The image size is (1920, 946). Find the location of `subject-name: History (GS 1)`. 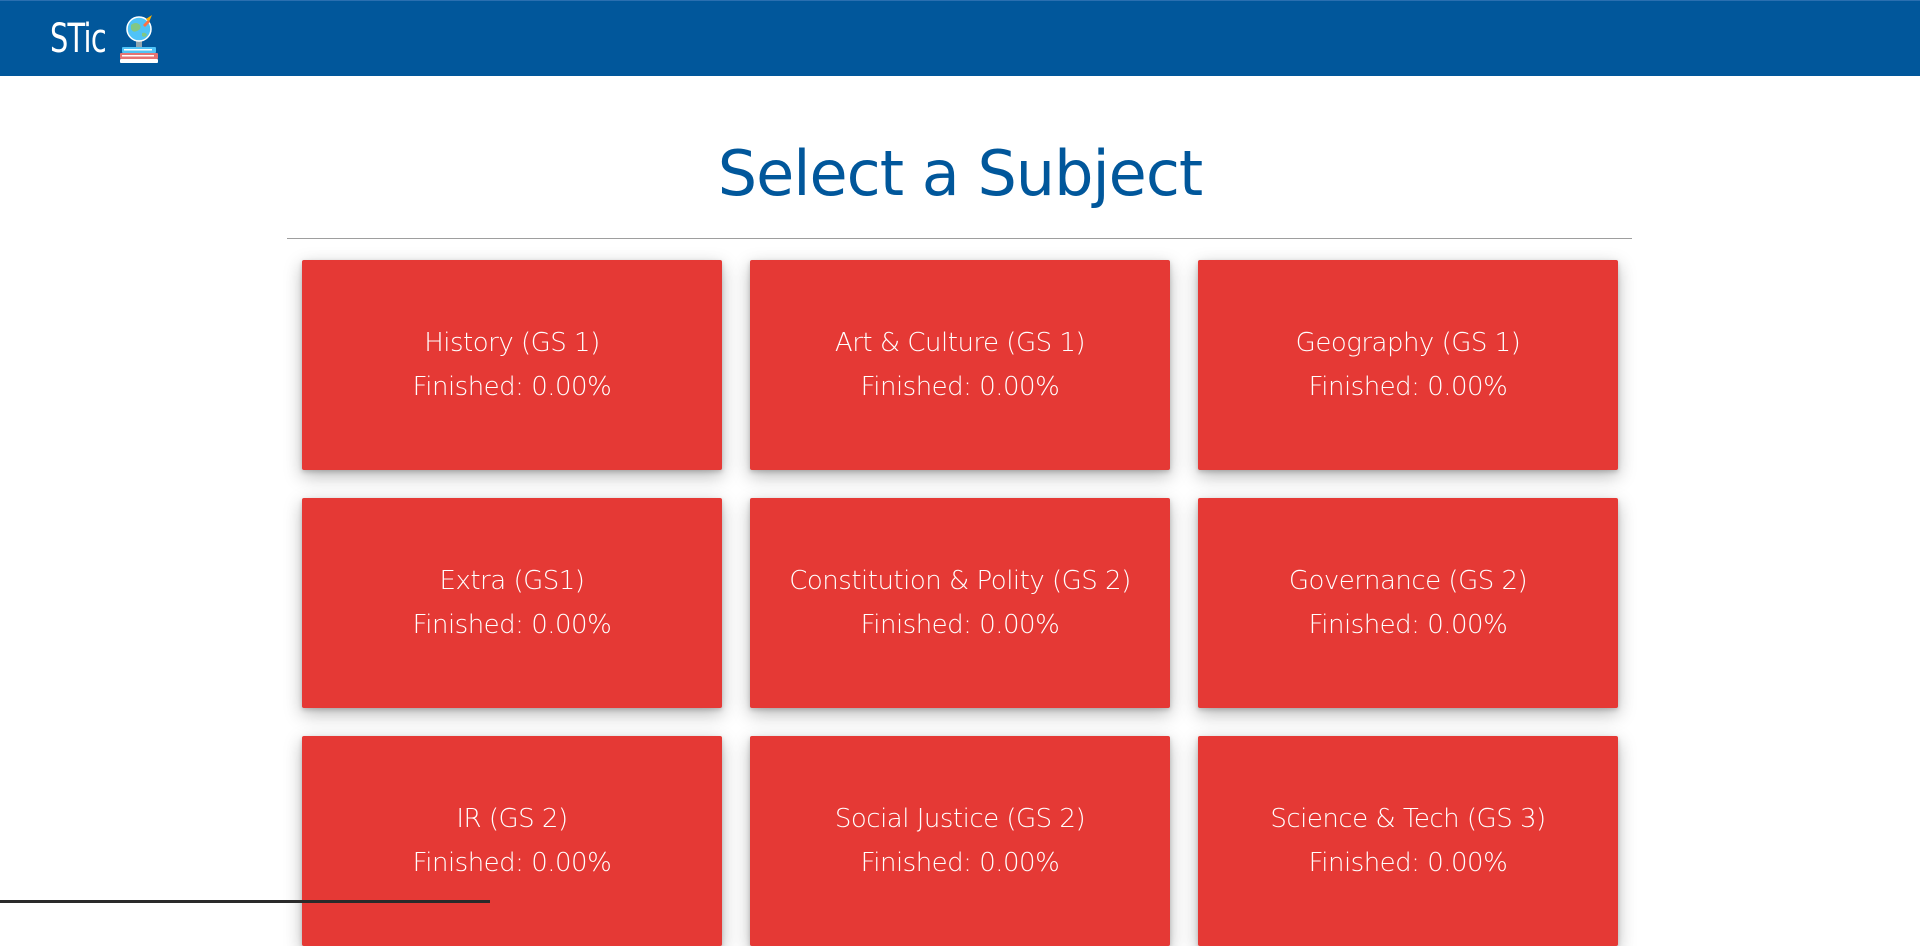

subject-name: History (GS 1) is located at coordinates (512, 343).